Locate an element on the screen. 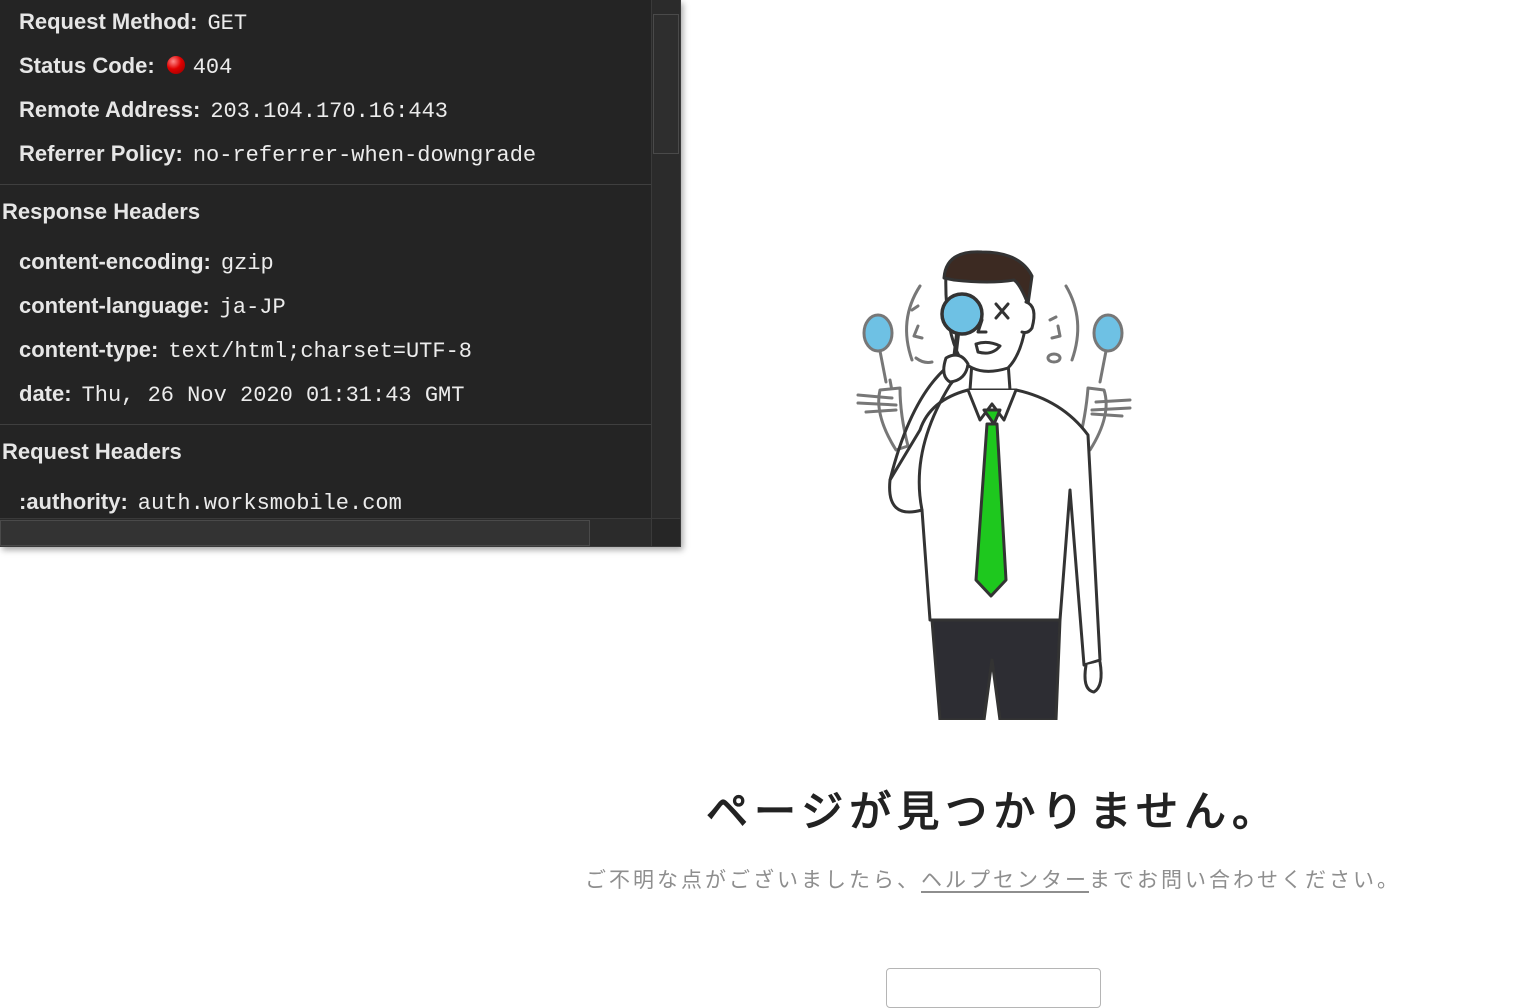  help-center-link: ヘルプセンター is located at coordinates (1005, 880).